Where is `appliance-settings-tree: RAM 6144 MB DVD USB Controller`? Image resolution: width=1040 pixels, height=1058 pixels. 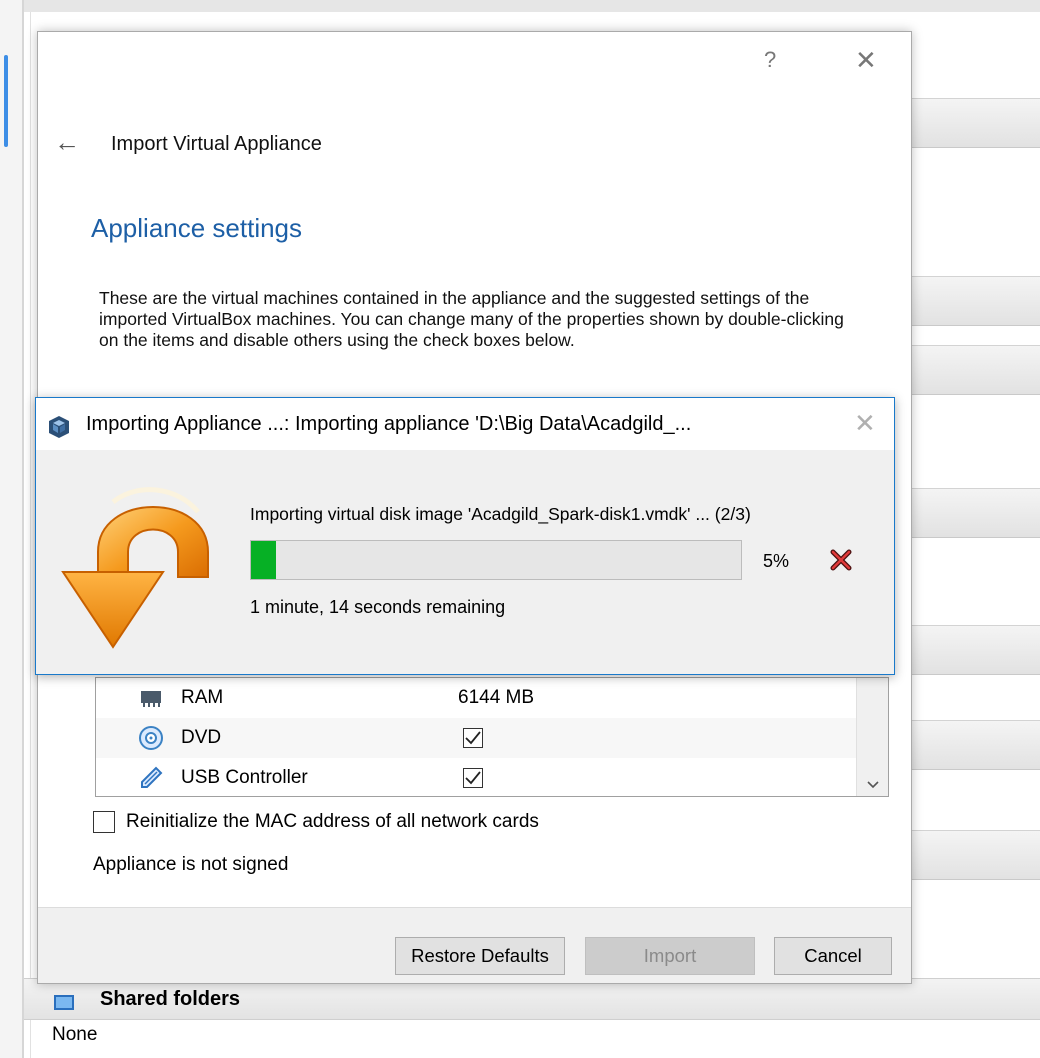 appliance-settings-tree: RAM 6144 MB DVD USB Controller is located at coordinates (492, 737).